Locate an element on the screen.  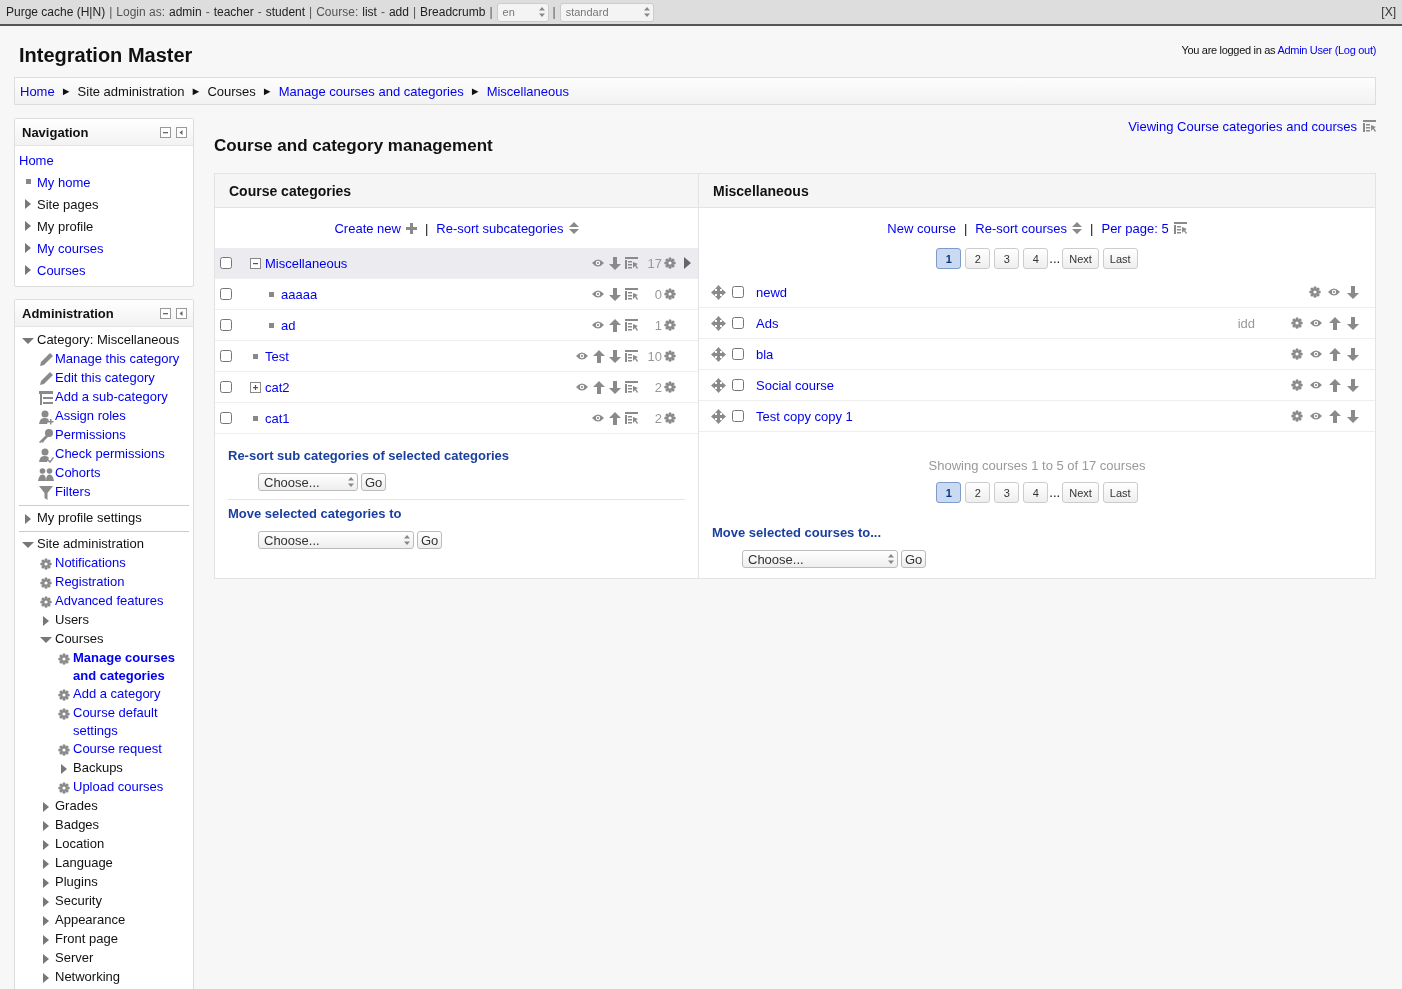
tree-link: Filters is located at coordinates (73, 492).